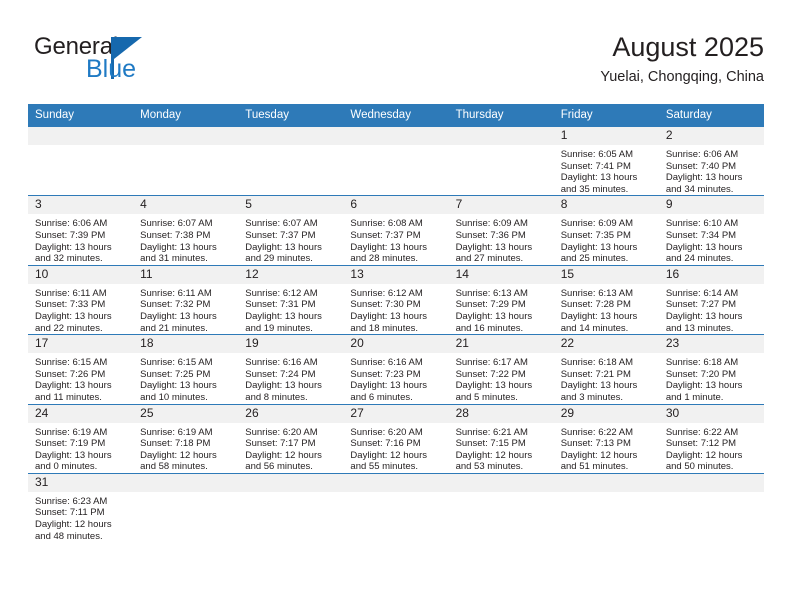 This screenshot has height=612, width=792. Describe the element at coordinates (597, 432) in the screenshot. I see `sunrise-text: Sunrise: 6:22 AM` at that location.